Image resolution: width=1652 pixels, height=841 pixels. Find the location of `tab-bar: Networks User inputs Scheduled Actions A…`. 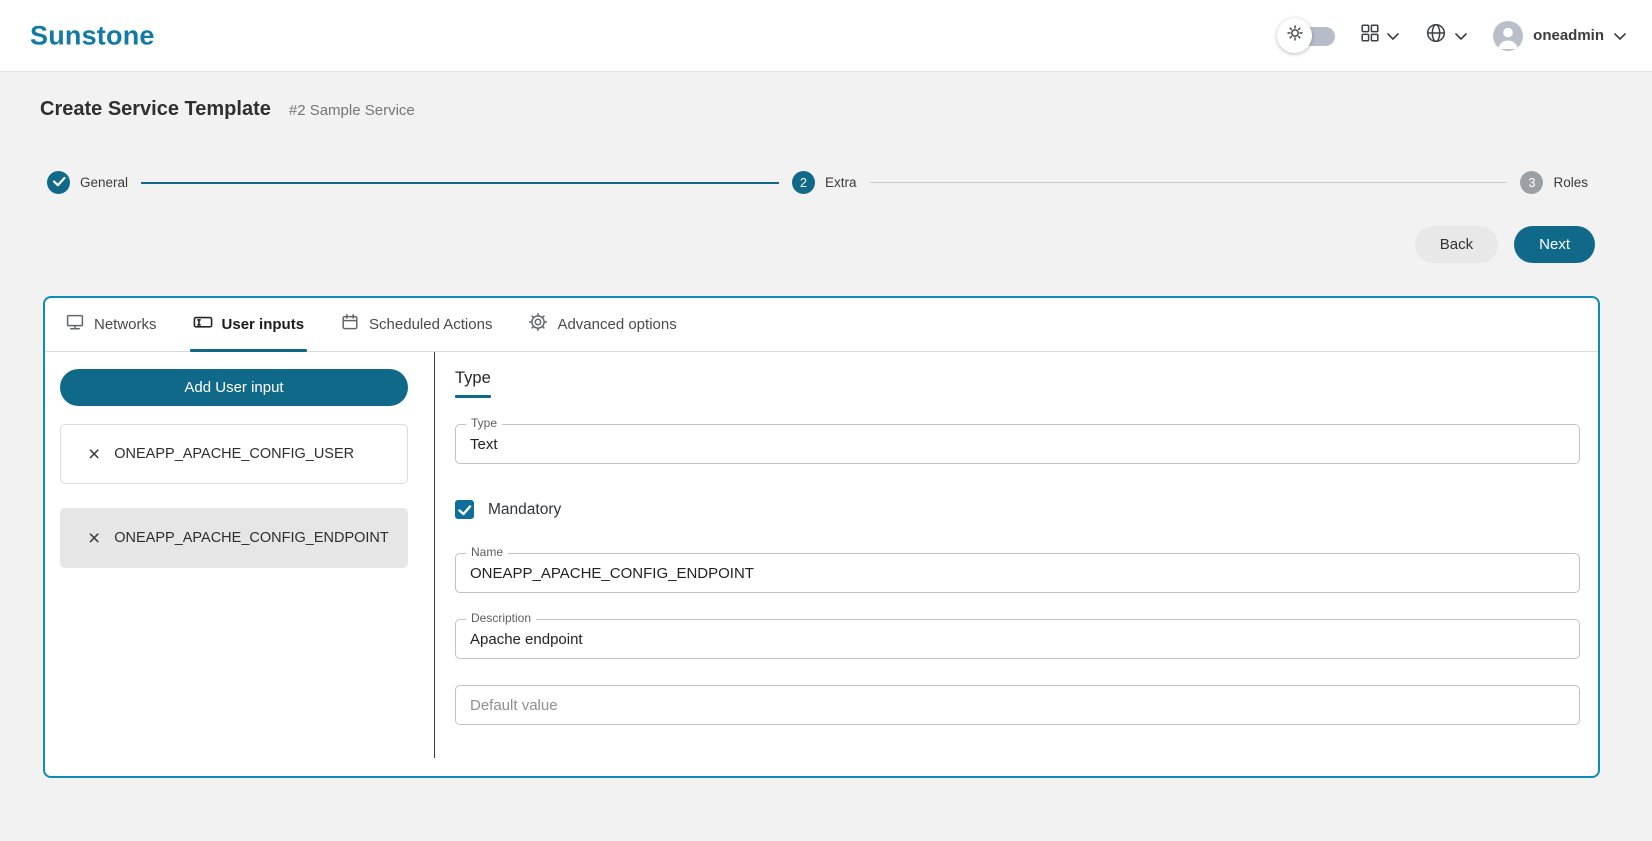

tab-bar: Networks User inputs Scheduled Actions A… is located at coordinates (821, 325).